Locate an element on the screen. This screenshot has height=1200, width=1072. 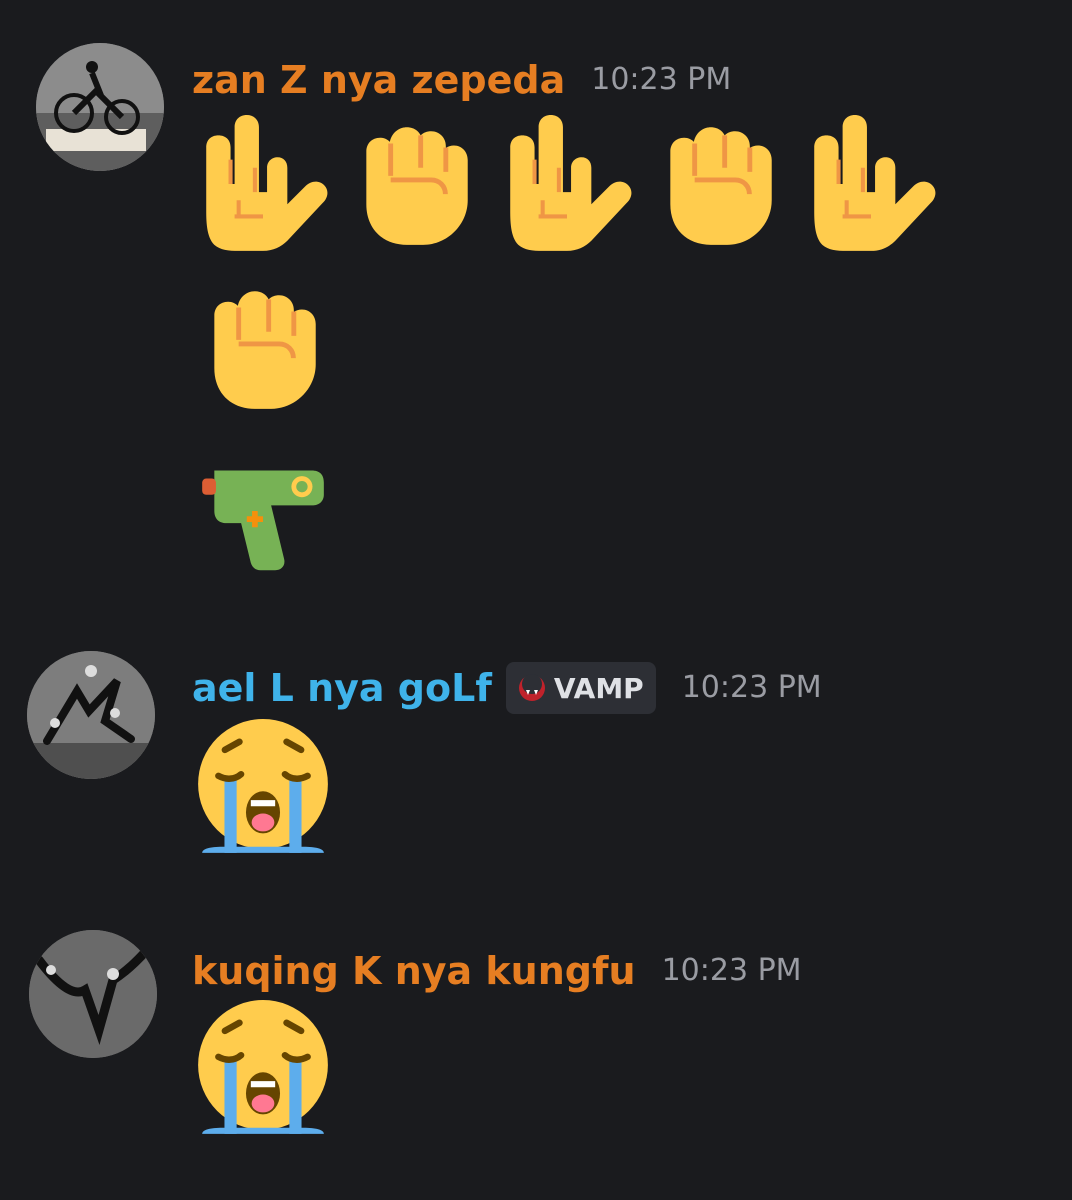
avatar-cyclist-sculpture-image is located at coordinates (100, 107).